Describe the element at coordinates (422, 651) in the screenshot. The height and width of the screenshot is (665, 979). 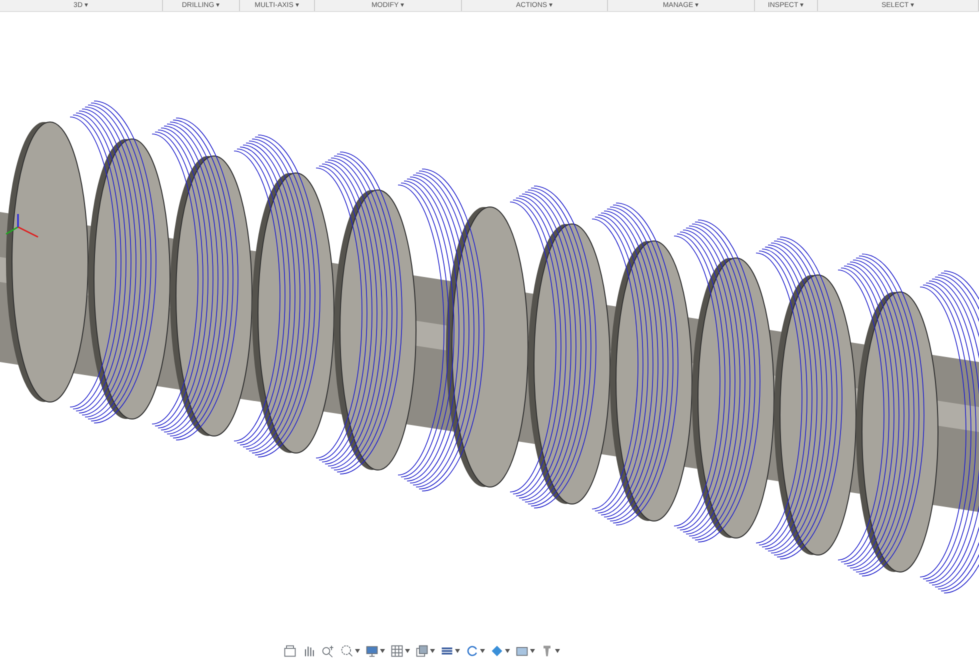
I see `view-cube-icon` at that location.